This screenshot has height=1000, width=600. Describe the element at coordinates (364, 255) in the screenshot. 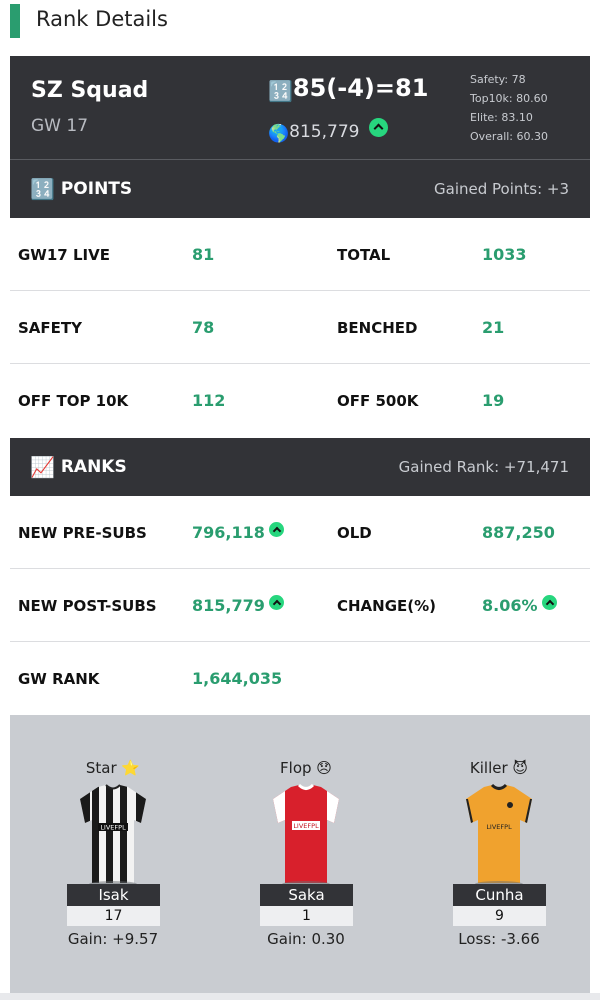

I see `total-label: TOTAL` at that location.